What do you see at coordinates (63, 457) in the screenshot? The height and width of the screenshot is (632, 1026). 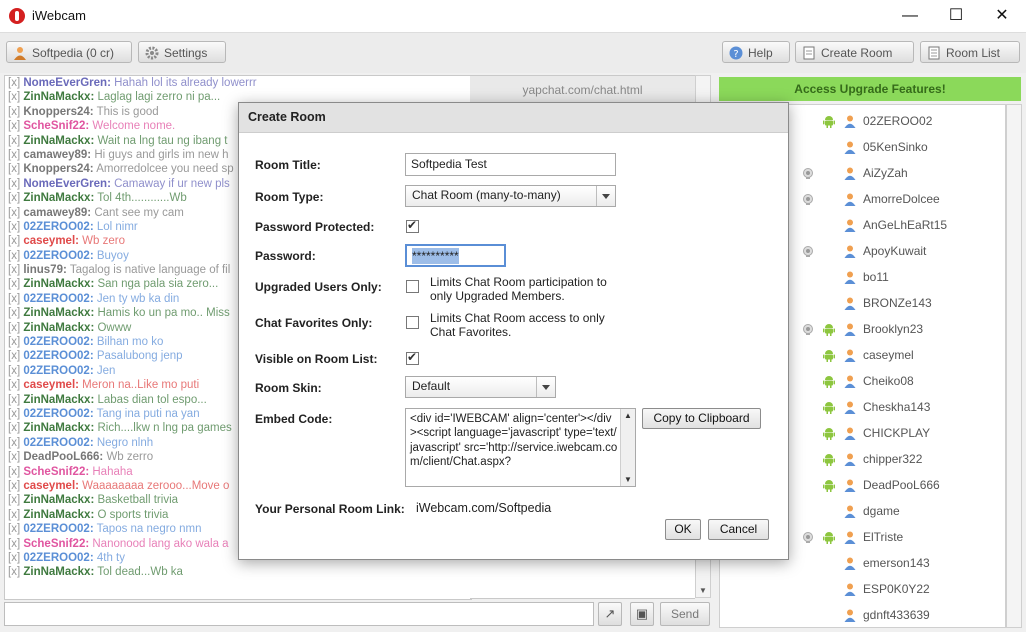 I see `chat-username: DeadPooL666:` at bounding box center [63, 457].